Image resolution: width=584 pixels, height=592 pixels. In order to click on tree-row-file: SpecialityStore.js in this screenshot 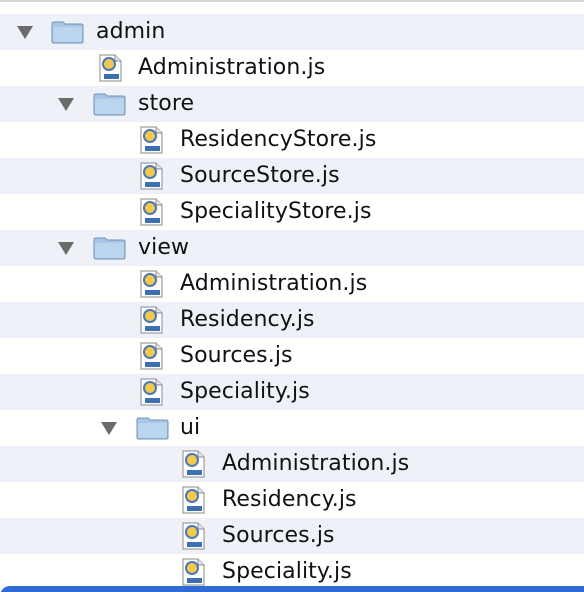, I will do `click(292, 212)`.